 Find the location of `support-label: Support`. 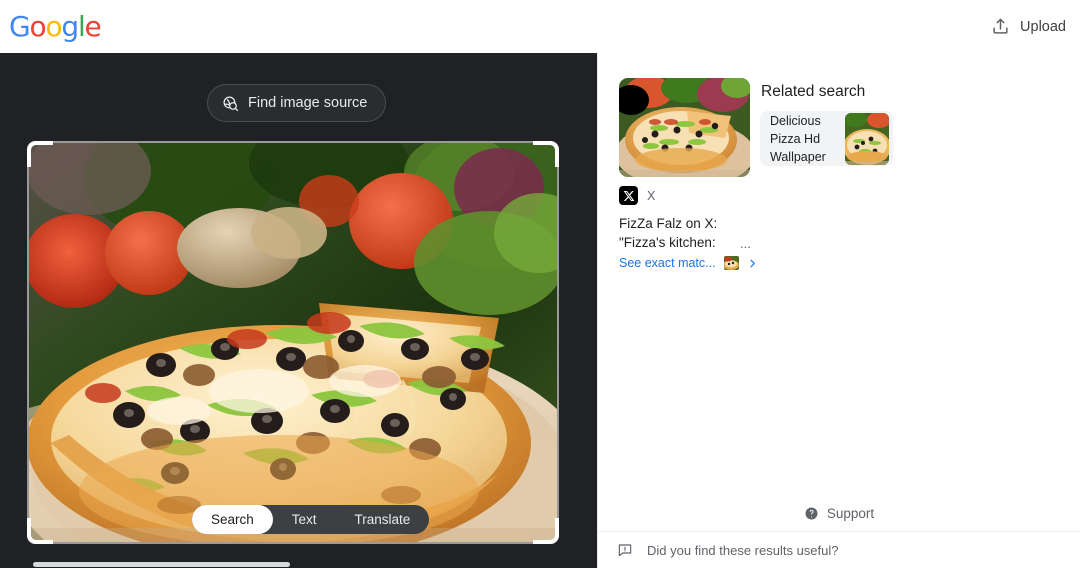

support-label: Support is located at coordinates (850, 513).